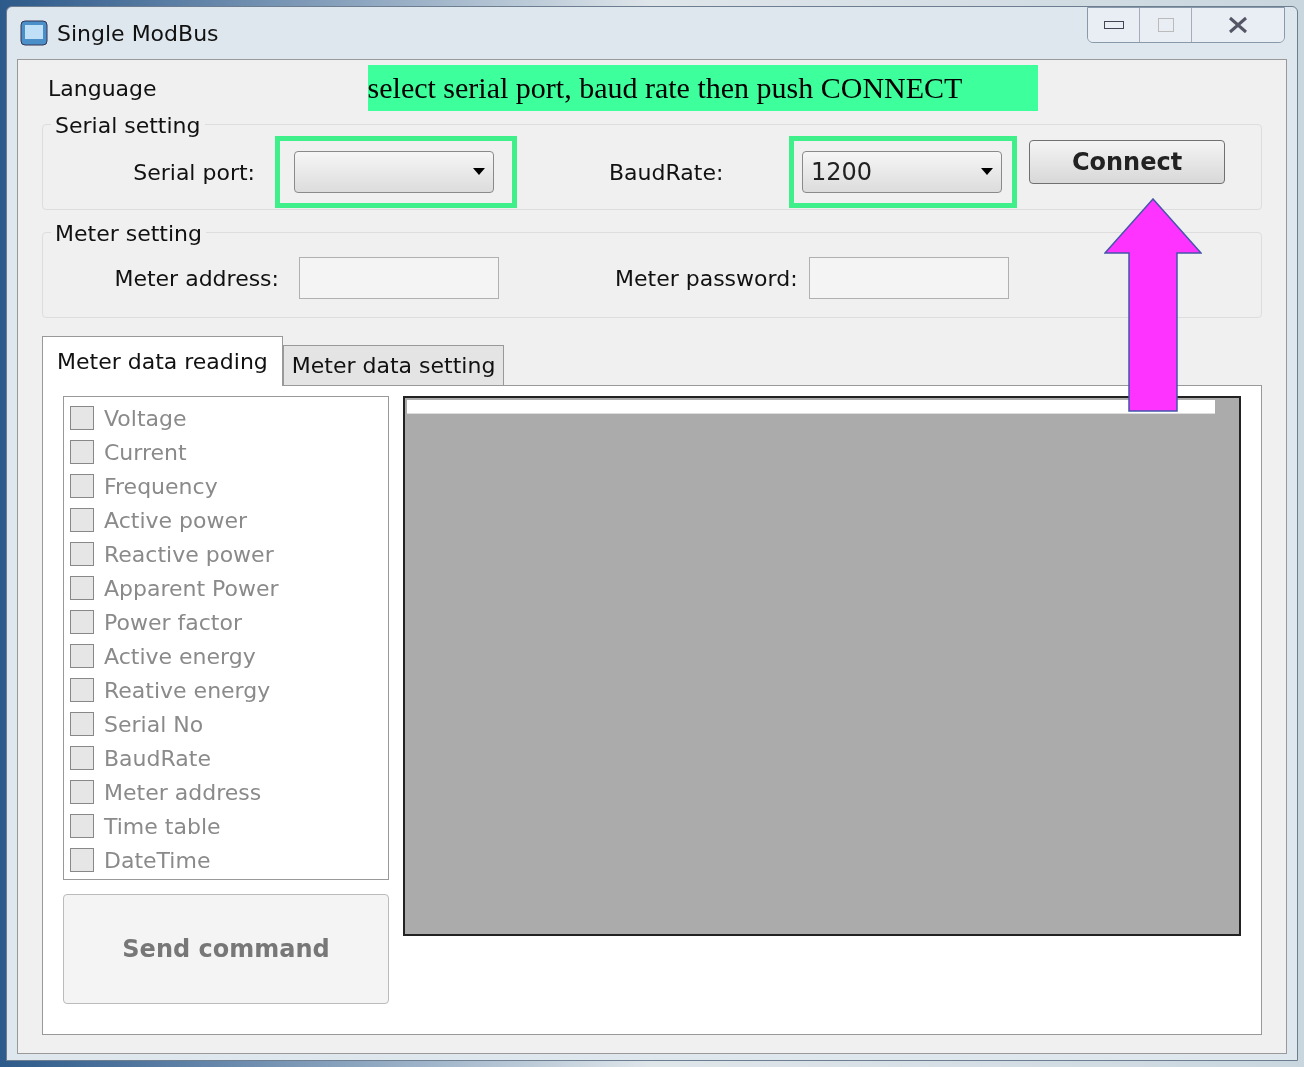 The height and width of the screenshot is (1067, 1304). Describe the element at coordinates (399, 278) in the screenshot. I see `meter-address-field` at that location.